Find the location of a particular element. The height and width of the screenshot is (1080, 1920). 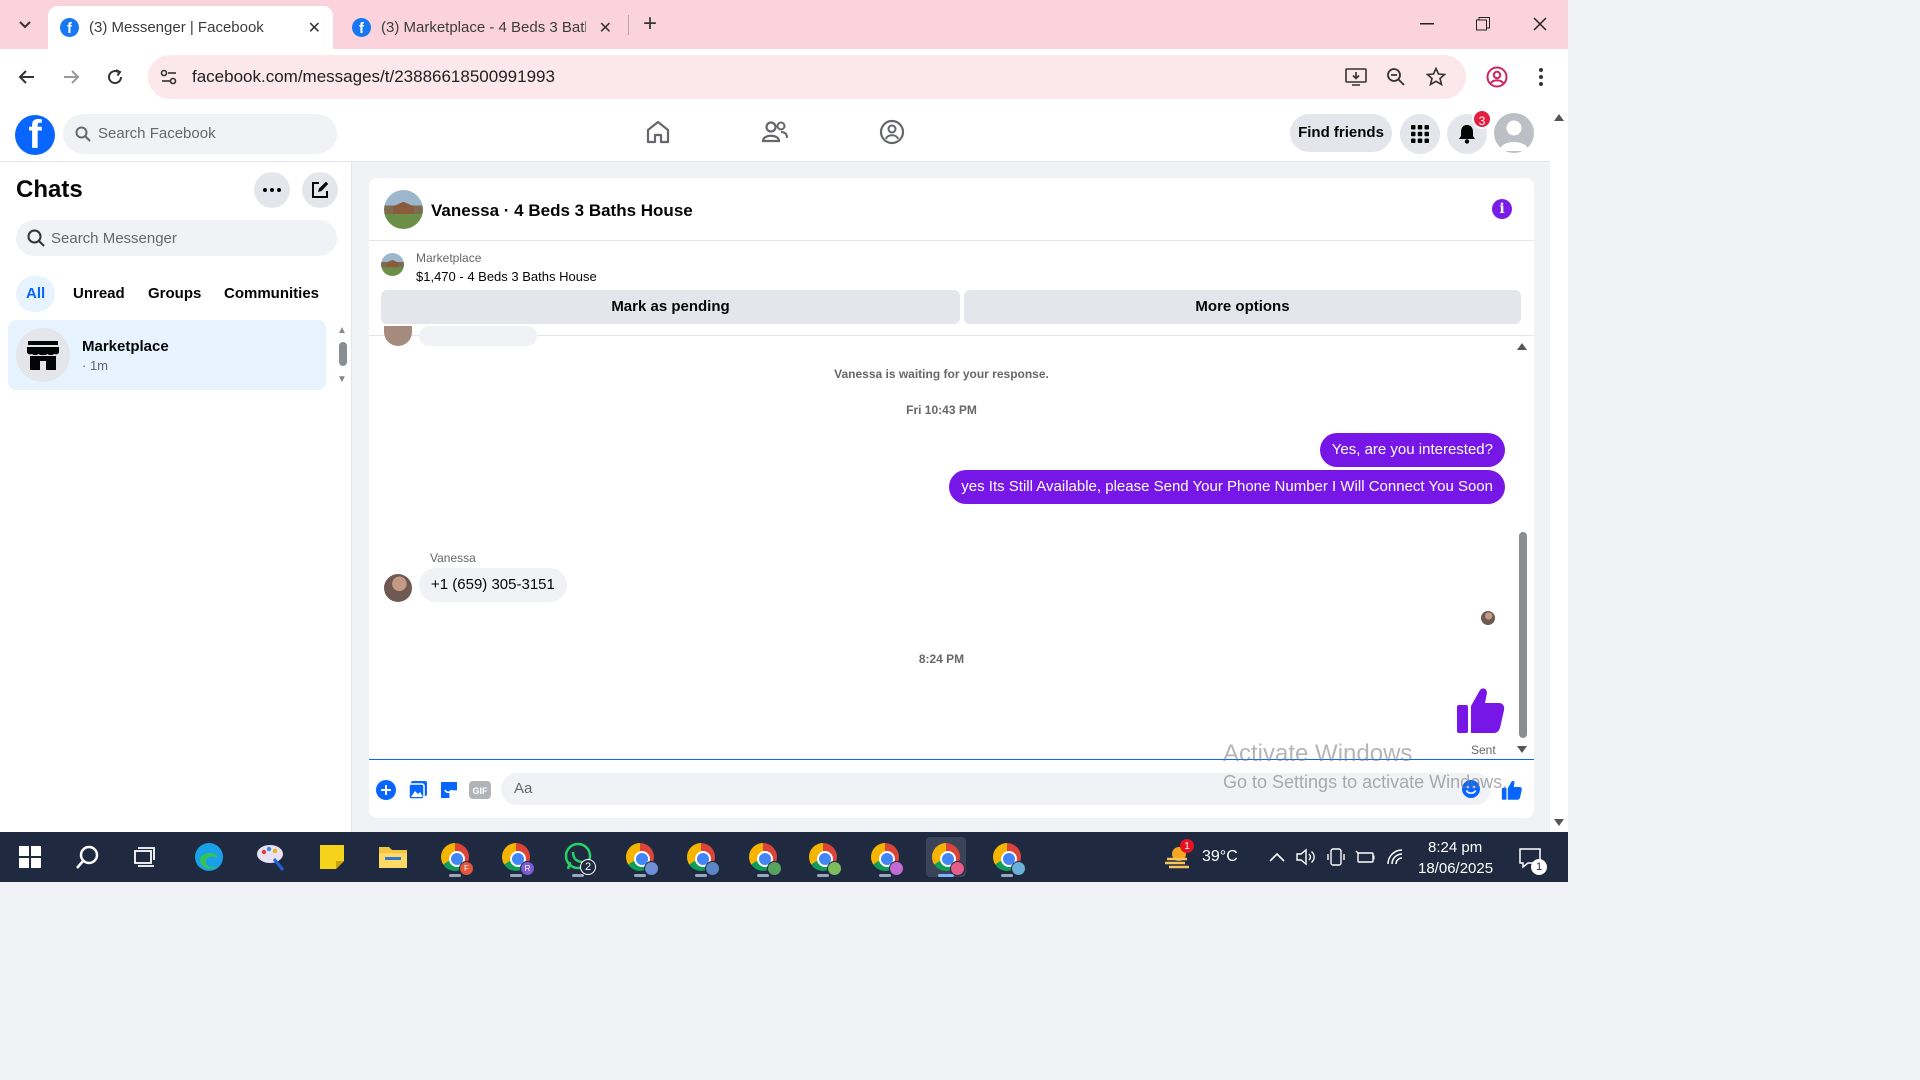

attach-photo-icon is located at coordinates (418, 790).